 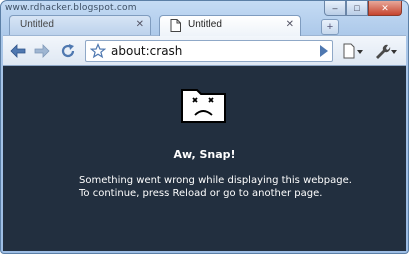 I want to click on watermark: www.rdhacker.blogspot.com, so click(x=71, y=8).